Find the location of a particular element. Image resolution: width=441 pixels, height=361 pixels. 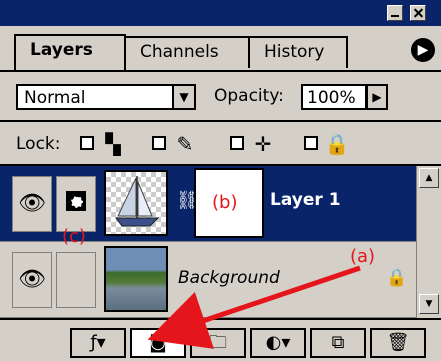

checker-icon: ▚ is located at coordinates (113, 144).